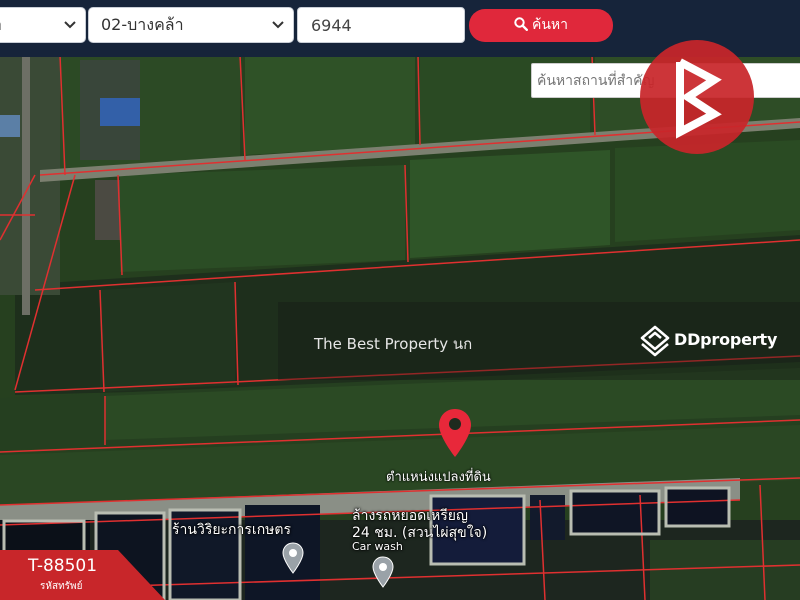 The width and height of the screenshot is (800, 600). What do you see at coordinates (438, 477) in the screenshot?
I see `land-marker-label: ตำแหน่งแปลงที่ดิน` at bounding box center [438, 477].